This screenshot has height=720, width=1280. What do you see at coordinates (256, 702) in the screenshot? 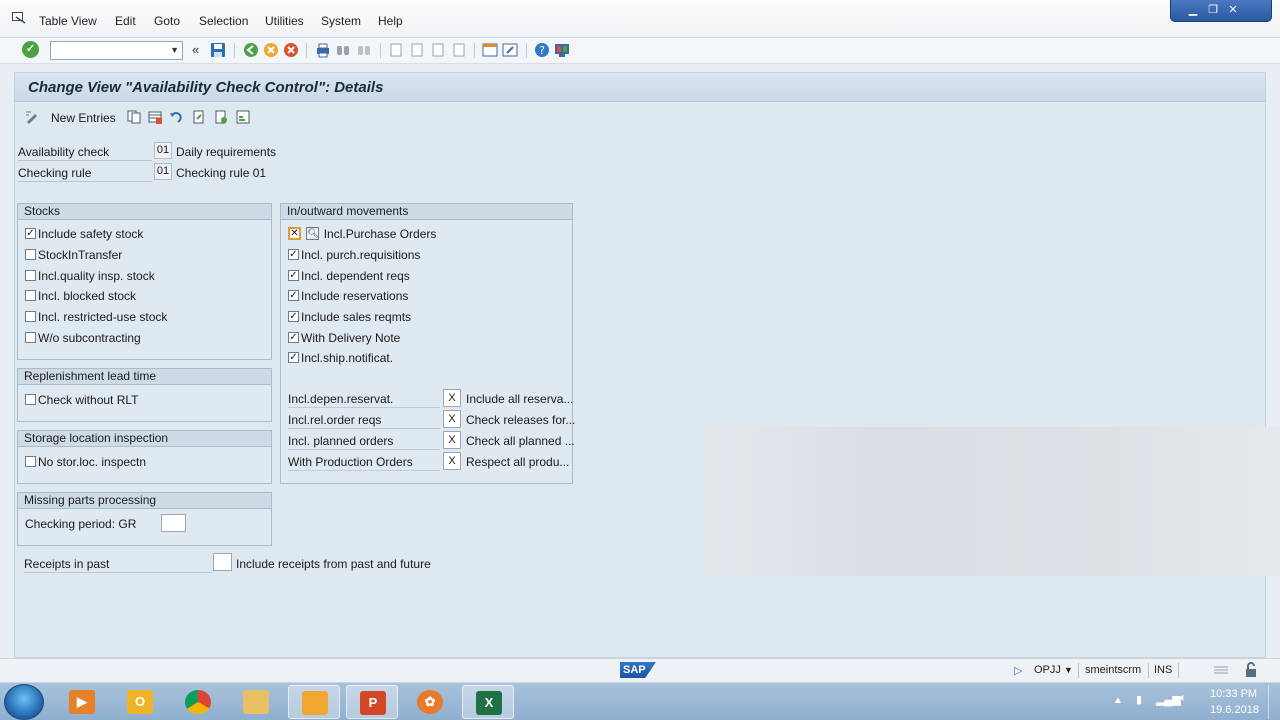
I see `taskbar-explorer` at bounding box center [256, 702].